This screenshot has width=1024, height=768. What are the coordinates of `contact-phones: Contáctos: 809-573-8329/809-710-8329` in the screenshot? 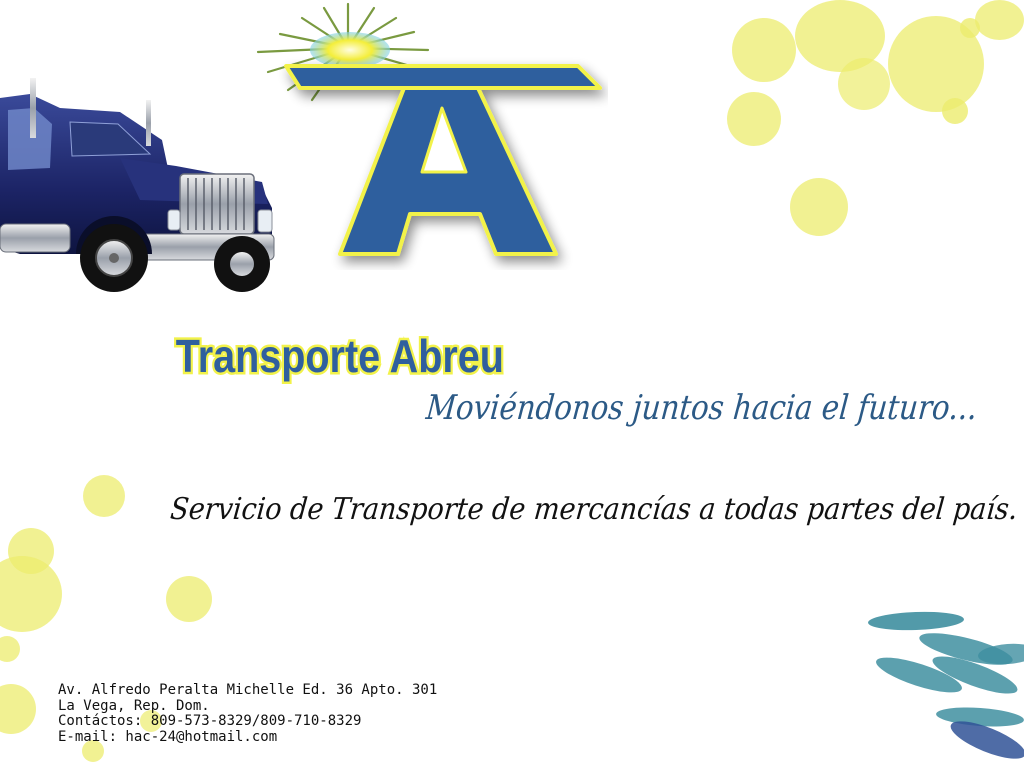 It's located at (210, 721).